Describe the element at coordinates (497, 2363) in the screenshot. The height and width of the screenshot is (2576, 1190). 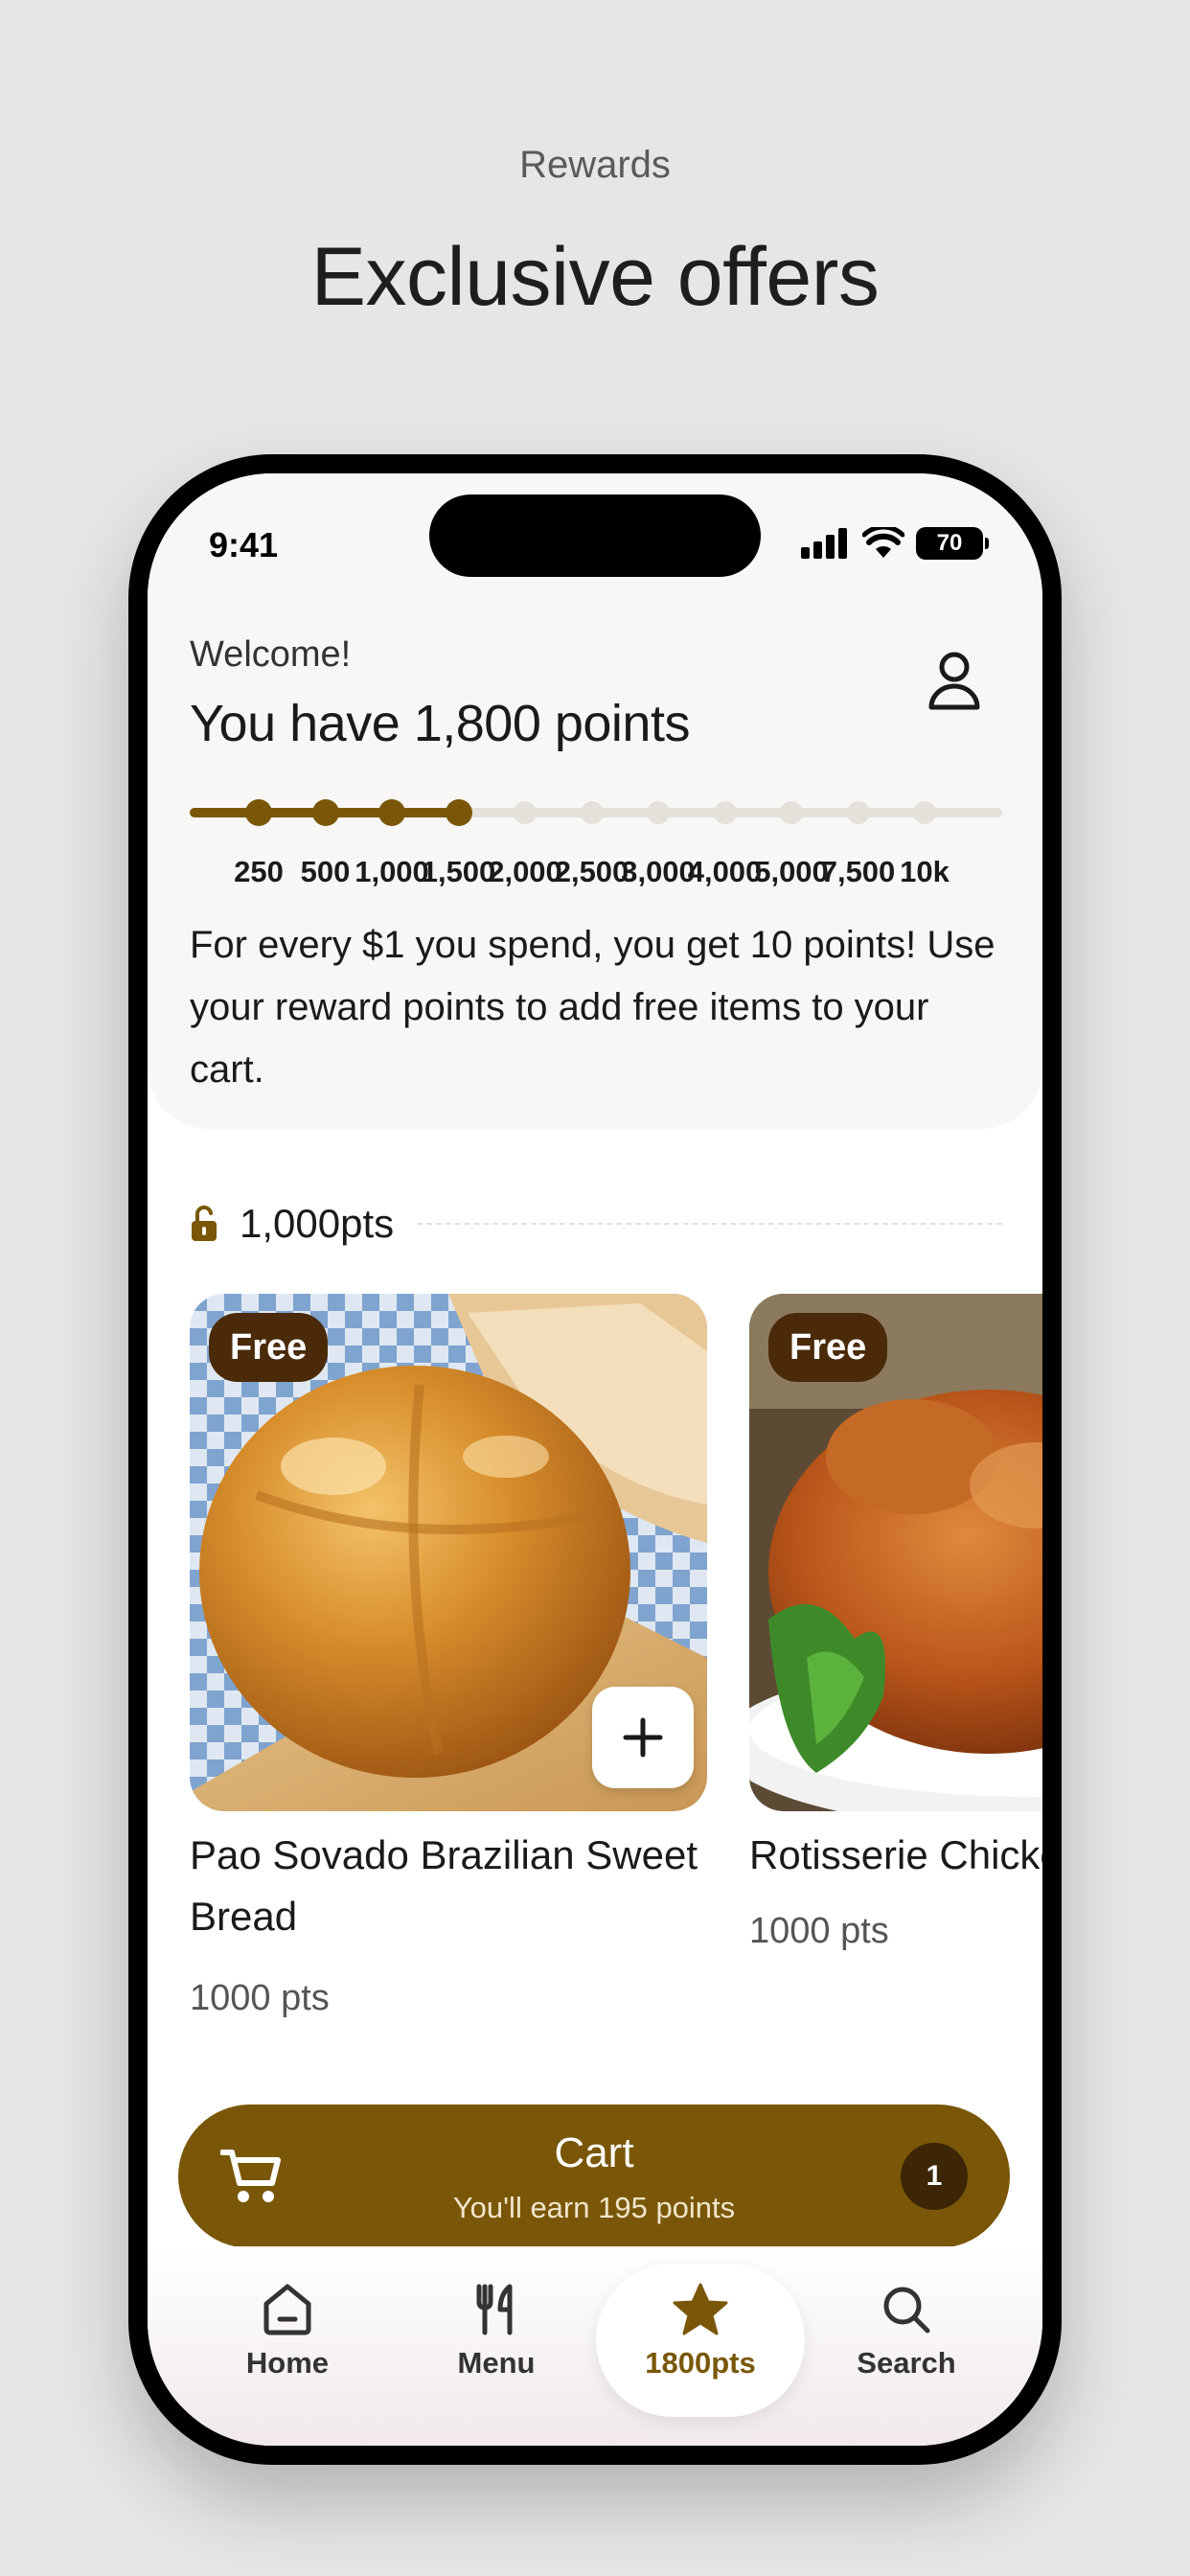
I see `nav-menu-label: Menu` at that location.